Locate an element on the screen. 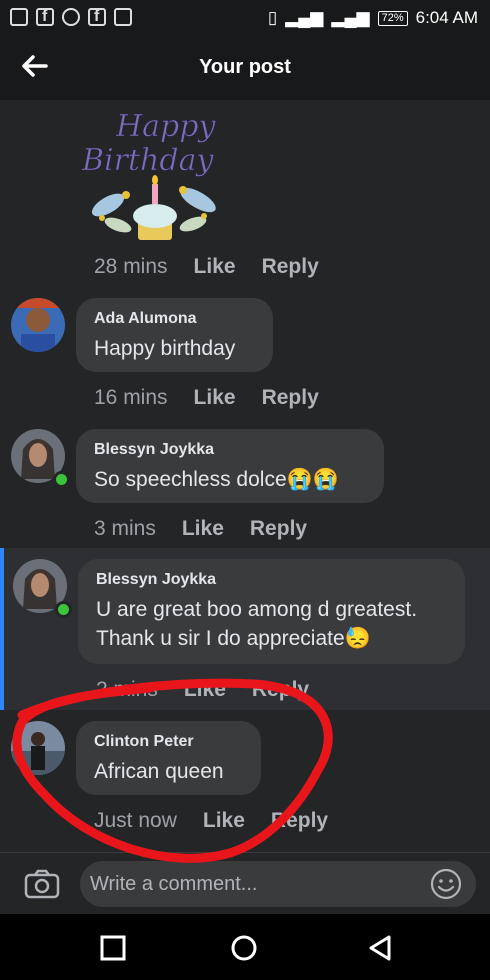 This screenshot has width=490, height=980. system-navigation-bar is located at coordinates (245, 947).